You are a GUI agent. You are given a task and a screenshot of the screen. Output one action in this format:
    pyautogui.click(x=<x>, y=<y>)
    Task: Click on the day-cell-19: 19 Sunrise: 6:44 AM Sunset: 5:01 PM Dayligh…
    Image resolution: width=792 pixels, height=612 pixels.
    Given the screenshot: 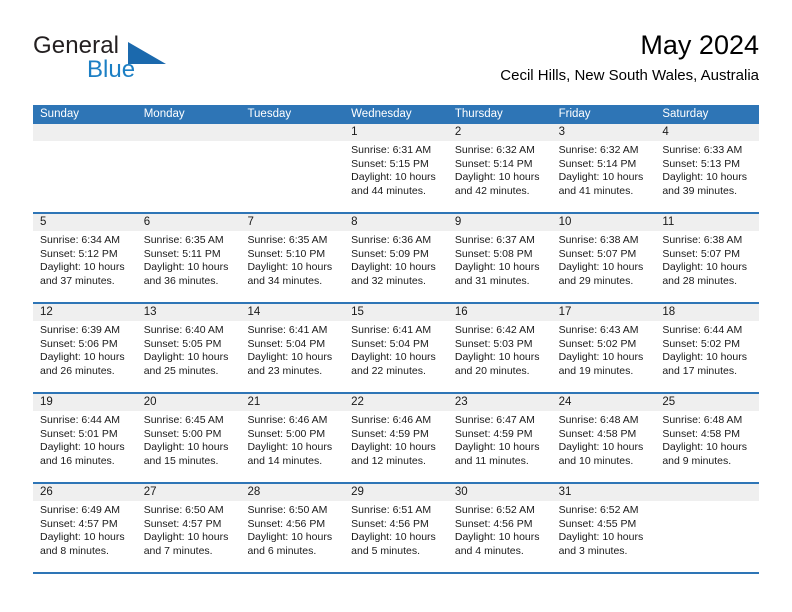 What is the action you would take?
    pyautogui.click(x=85, y=438)
    